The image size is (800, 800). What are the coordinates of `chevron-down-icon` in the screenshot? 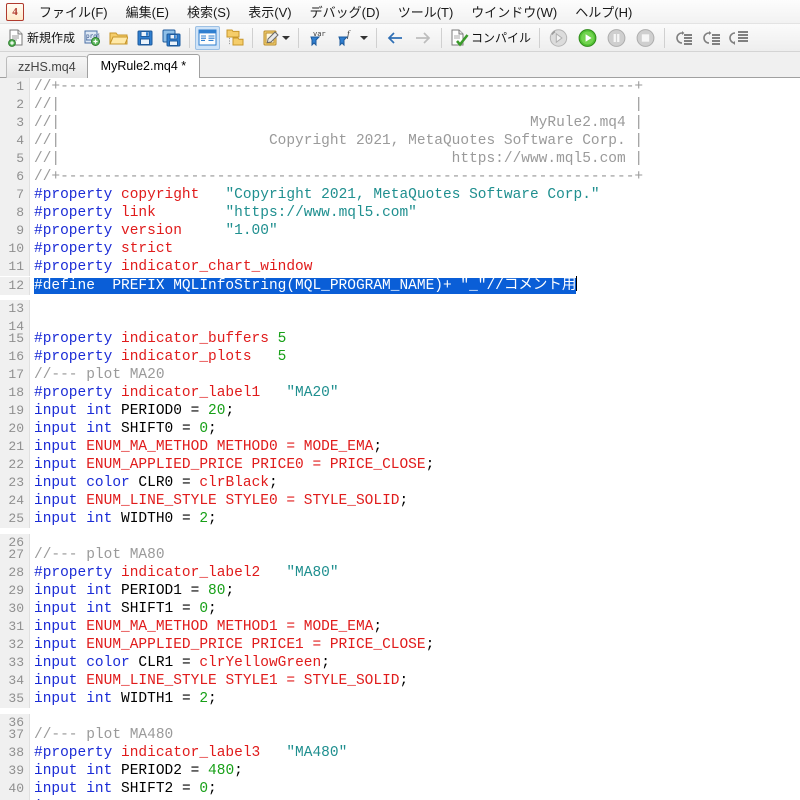 It's located at (286, 37).